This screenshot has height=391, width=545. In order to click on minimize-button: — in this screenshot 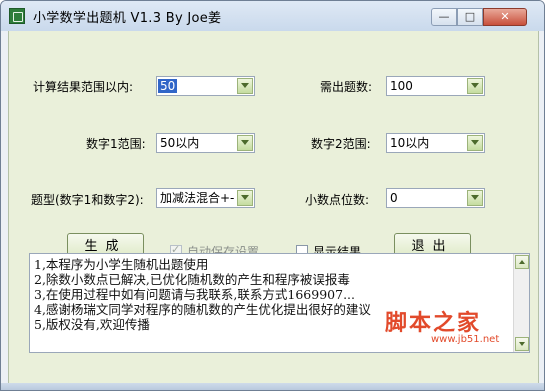, I will do `click(444, 17)`.